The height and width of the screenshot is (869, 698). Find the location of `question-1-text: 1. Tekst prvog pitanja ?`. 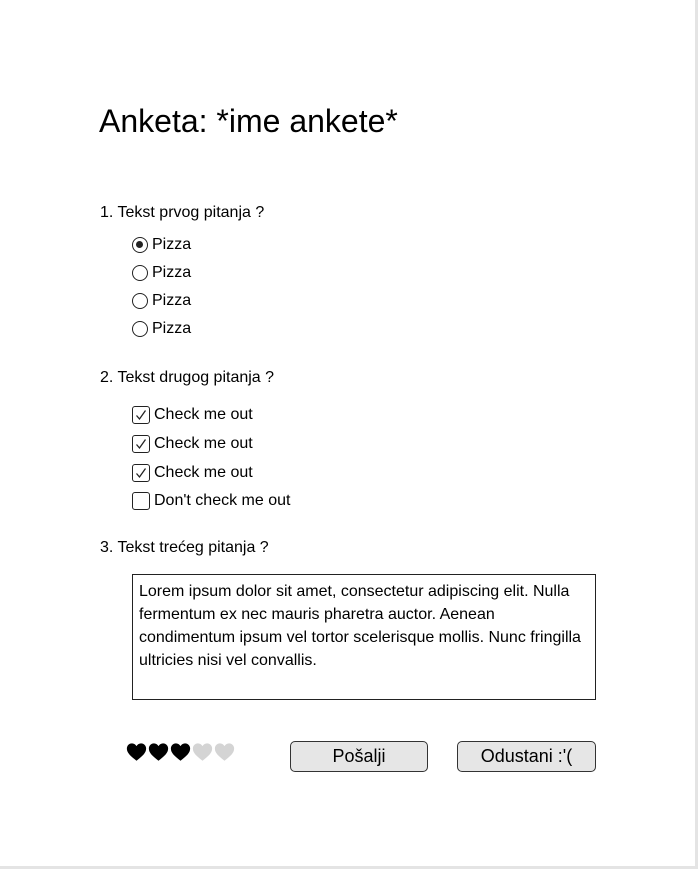

question-1-text: 1. Tekst prvog pitanja ? is located at coordinates (182, 212).